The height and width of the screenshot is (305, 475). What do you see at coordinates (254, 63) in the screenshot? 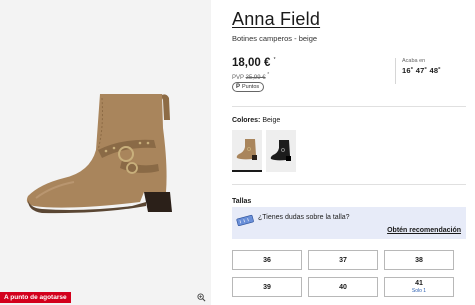
I see `current-price: 18,00 € *` at bounding box center [254, 63].